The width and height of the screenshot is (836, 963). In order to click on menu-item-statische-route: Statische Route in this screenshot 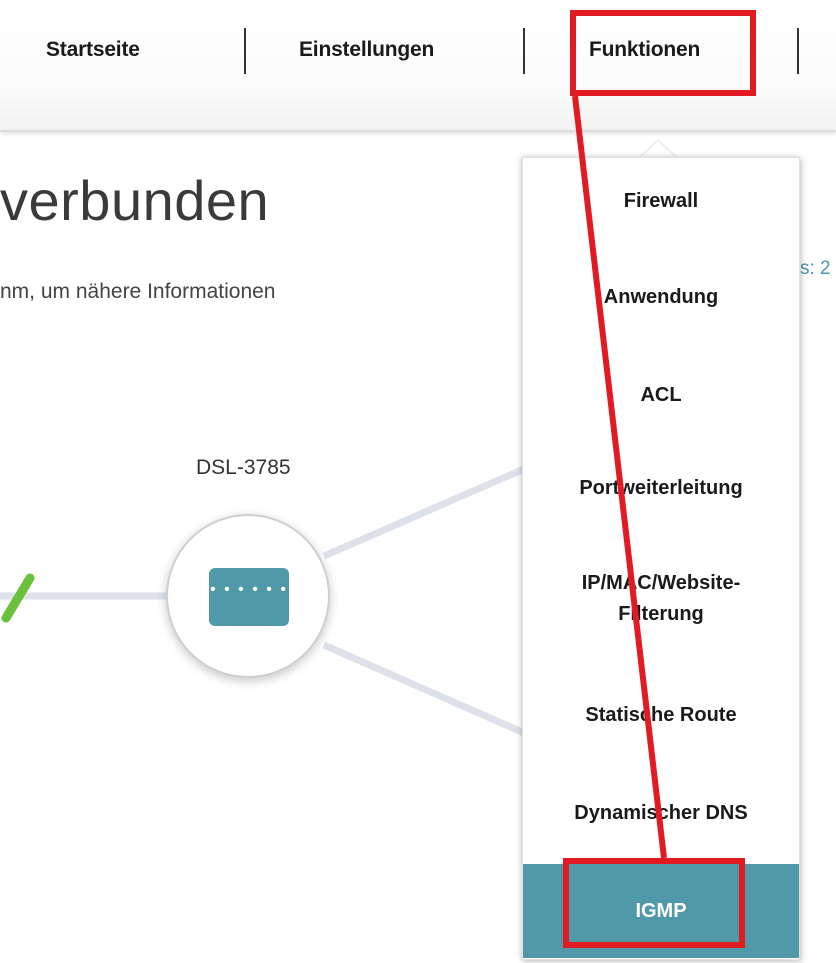, I will do `click(661, 715)`.